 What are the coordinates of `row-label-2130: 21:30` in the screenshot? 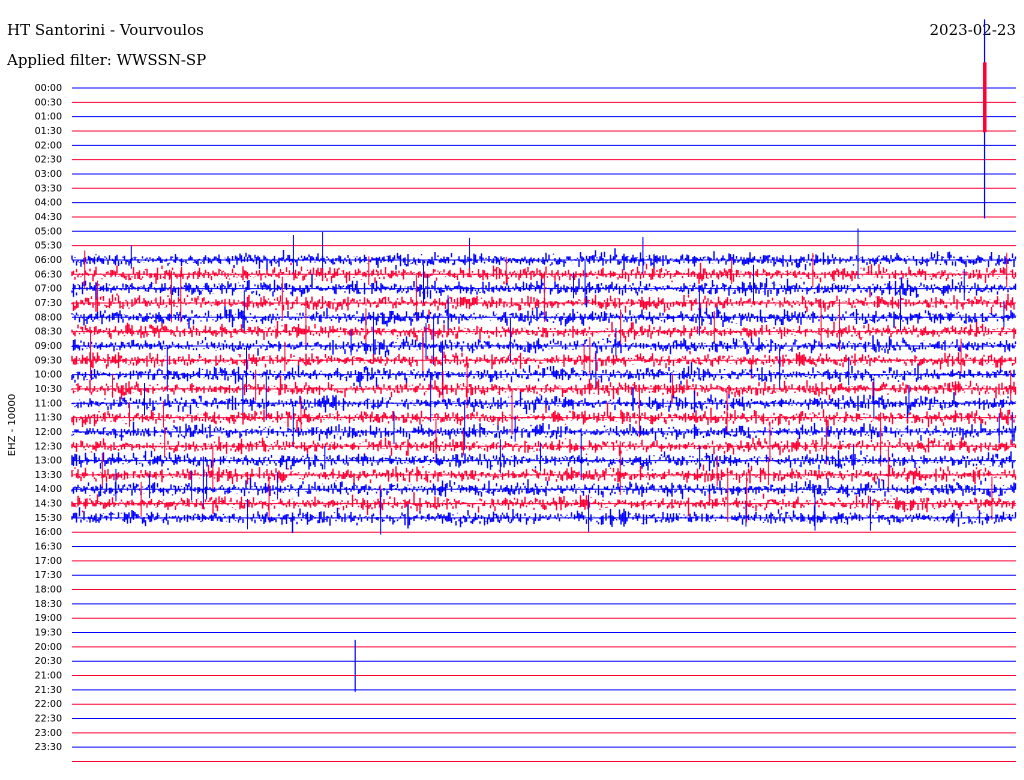 It's located at (48, 690).